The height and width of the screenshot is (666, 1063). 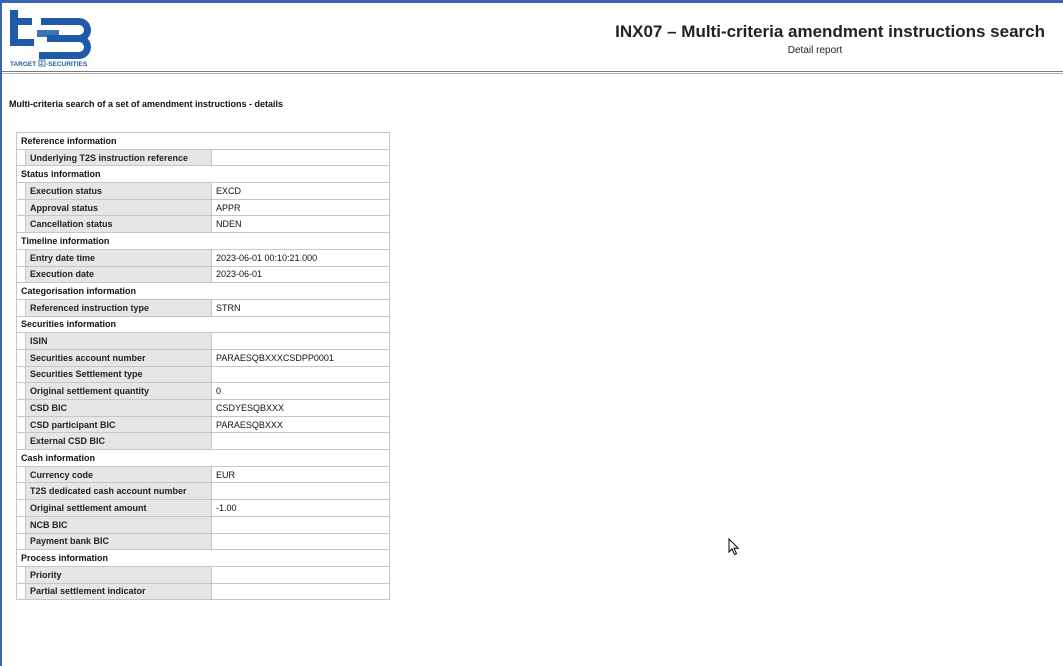 What do you see at coordinates (118, 274) in the screenshot?
I see `field-label: Execution date` at bounding box center [118, 274].